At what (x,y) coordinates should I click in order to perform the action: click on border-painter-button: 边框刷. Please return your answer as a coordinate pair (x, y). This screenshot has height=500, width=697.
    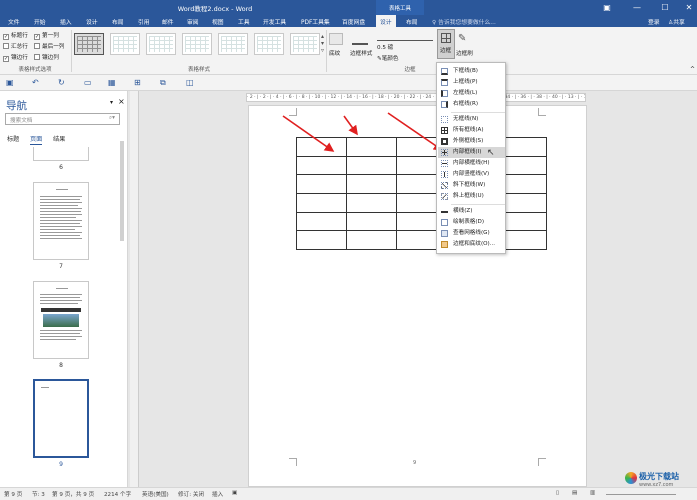
    Looking at the image, I should click on (464, 53).